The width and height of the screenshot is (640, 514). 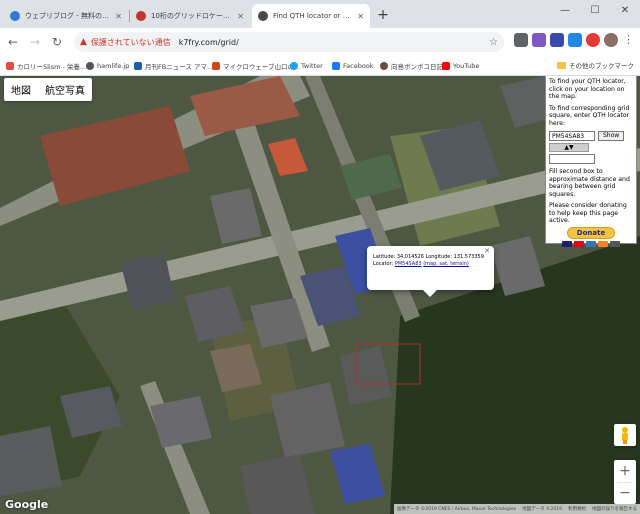 What do you see at coordinates (601, 66) in the screenshot?
I see `other-bookmarks-label: その他のブックマーク` at bounding box center [601, 66].